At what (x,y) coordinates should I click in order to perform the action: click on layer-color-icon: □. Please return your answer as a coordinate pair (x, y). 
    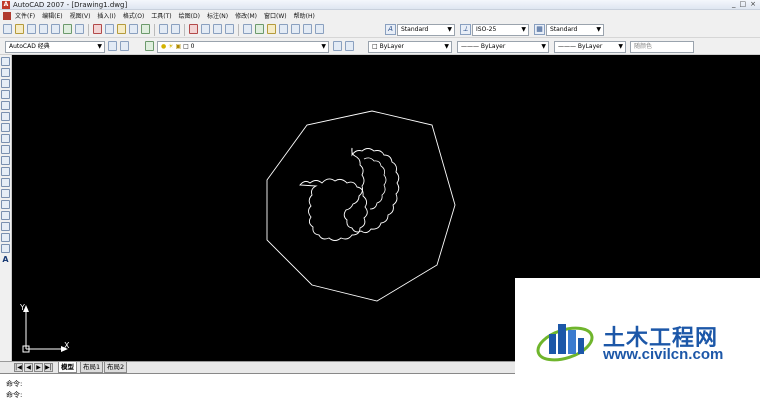
    Looking at the image, I should click on (186, 46).